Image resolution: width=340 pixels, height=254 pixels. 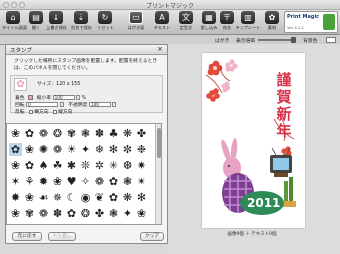 I want to click on zoom-slider-knob, so click(x=293, y=40).